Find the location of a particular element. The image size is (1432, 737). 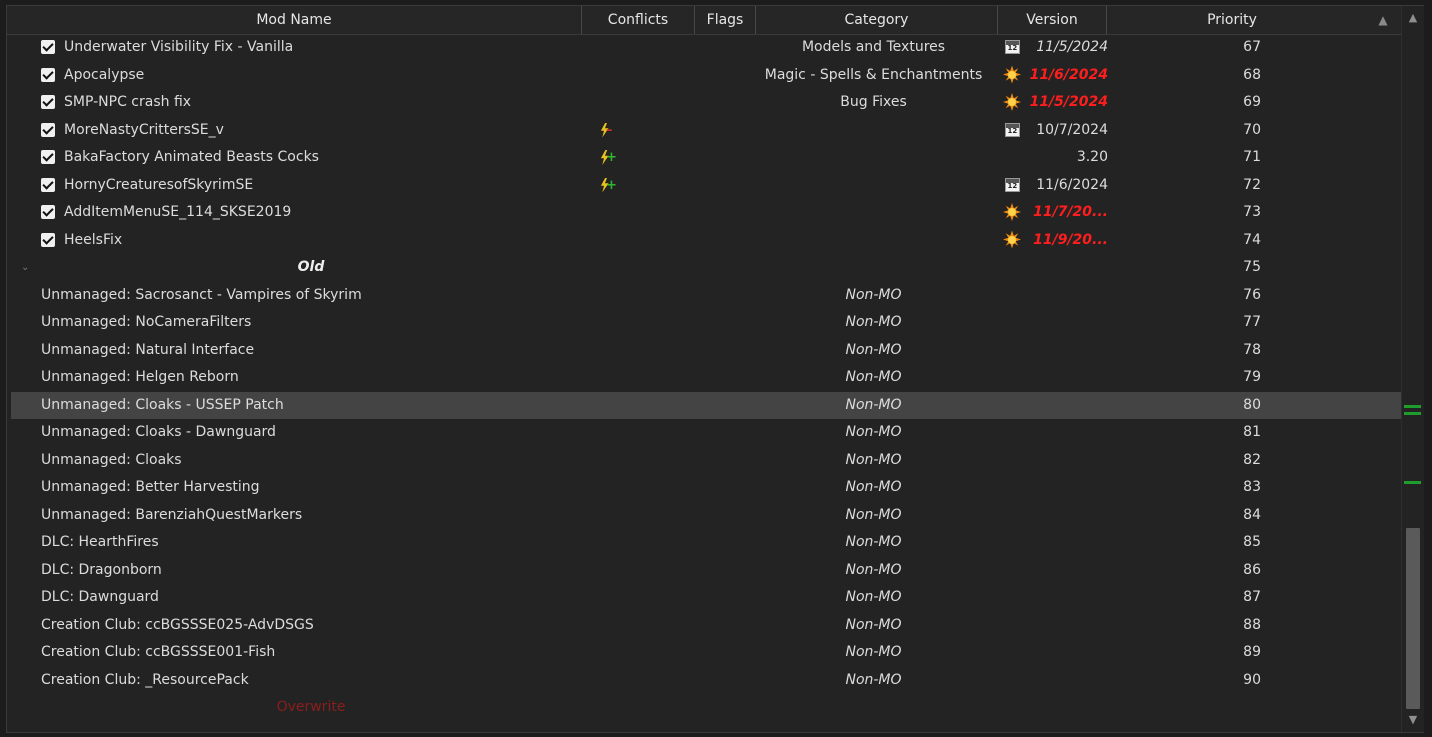

mod-name: Creation Club: ccBGSSSE001-Fish is located at coordinates (158, 652).